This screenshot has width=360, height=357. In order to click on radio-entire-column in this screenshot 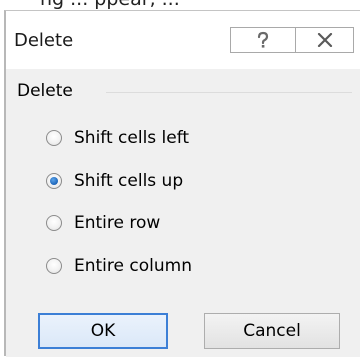, I will do `click(54, 266)`.